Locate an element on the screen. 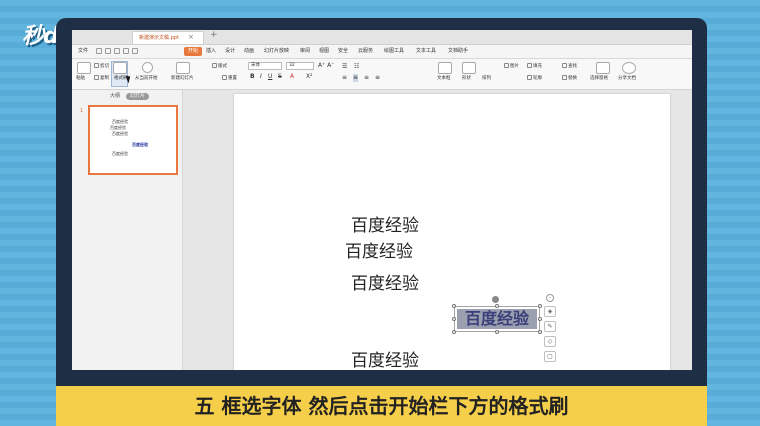 The height and width of the screenshot is (426, 760). layers-icon: ◈ is located at coordinates (550, 311).